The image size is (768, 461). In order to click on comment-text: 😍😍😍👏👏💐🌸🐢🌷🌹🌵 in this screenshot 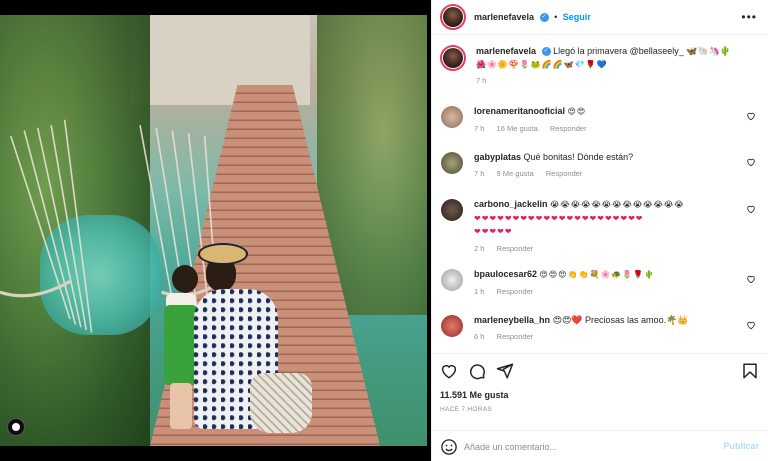, I will do `click(597, 274)`.